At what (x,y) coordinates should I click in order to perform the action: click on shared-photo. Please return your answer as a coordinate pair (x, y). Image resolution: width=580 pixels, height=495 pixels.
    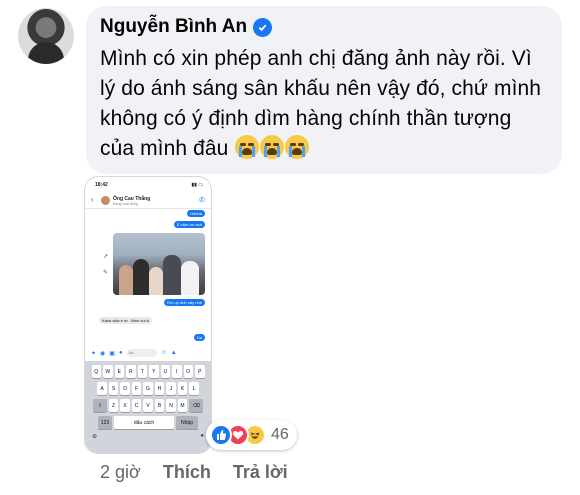
    Looking at the image, I should click on (159, 264).